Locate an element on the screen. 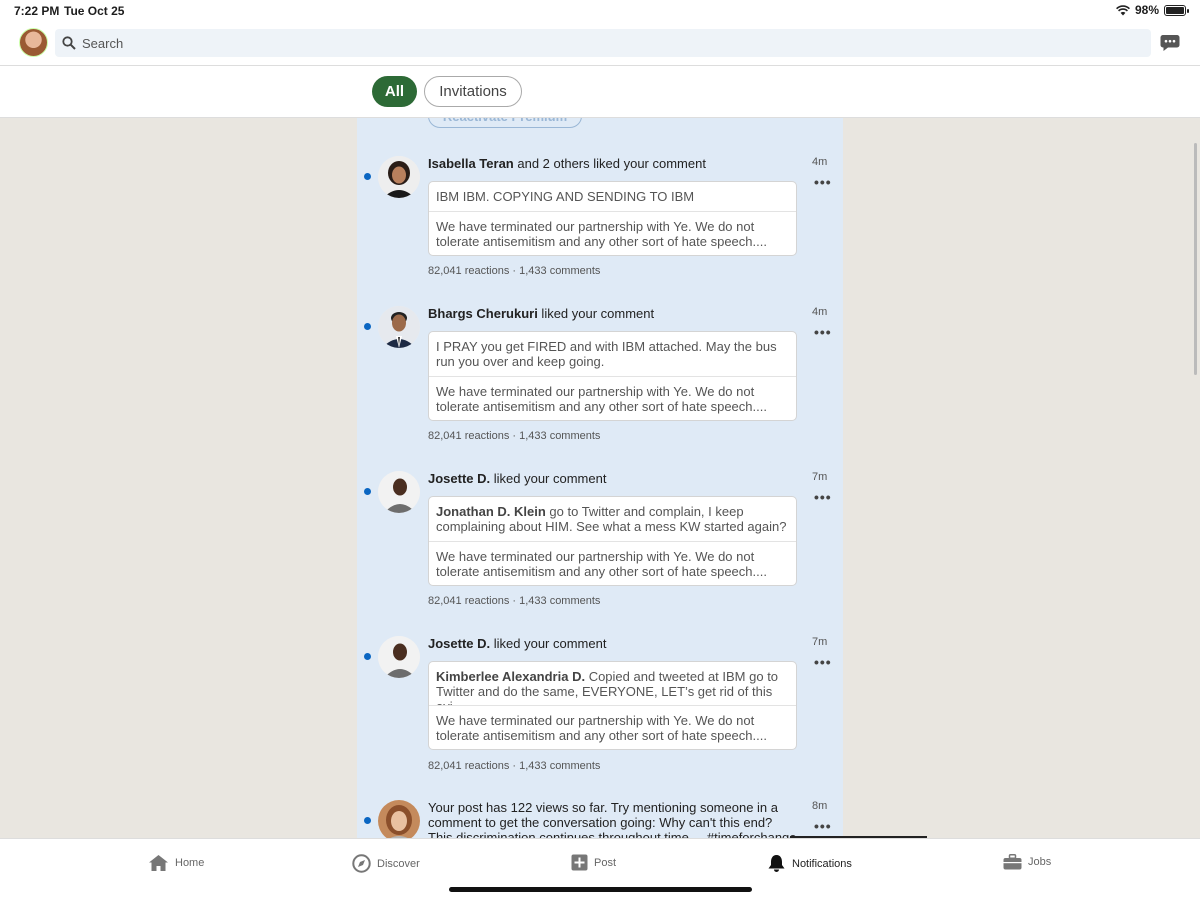 This screenshot has width=1200, height=899. battery-percent: 98% is located at coordinates (1146, 10).